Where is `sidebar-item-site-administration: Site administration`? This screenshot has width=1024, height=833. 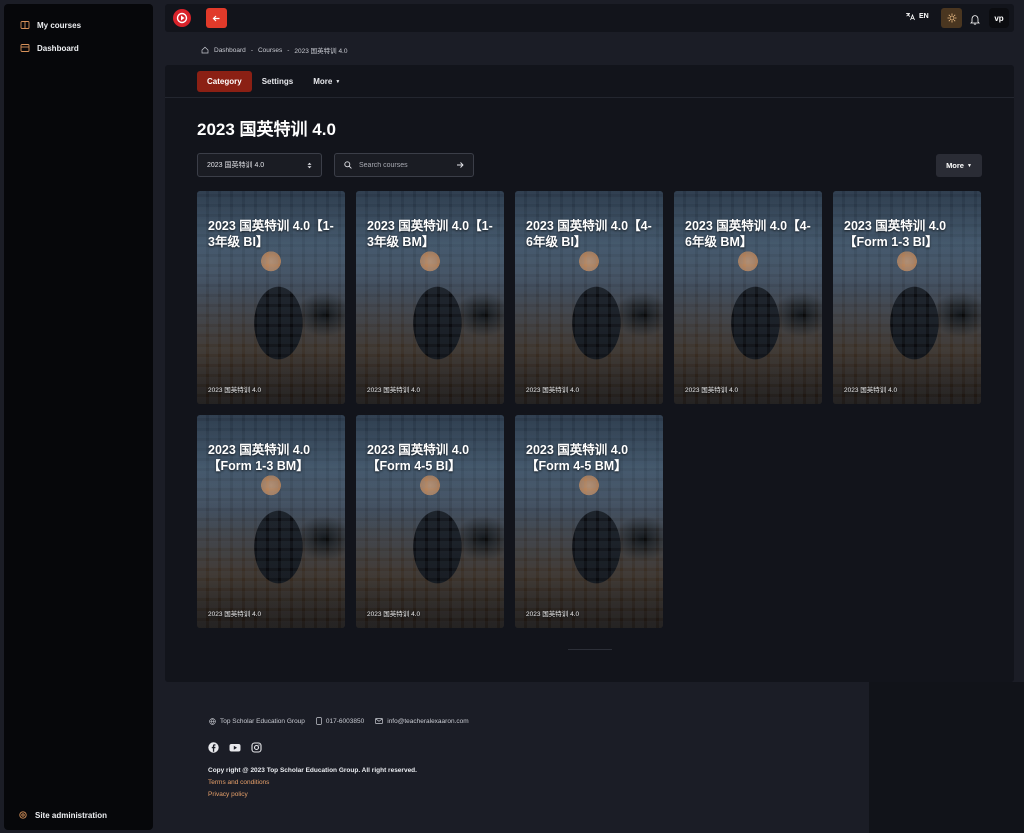
sidebar-item-site-administration: Site administration is located at coordinates (62, 815).